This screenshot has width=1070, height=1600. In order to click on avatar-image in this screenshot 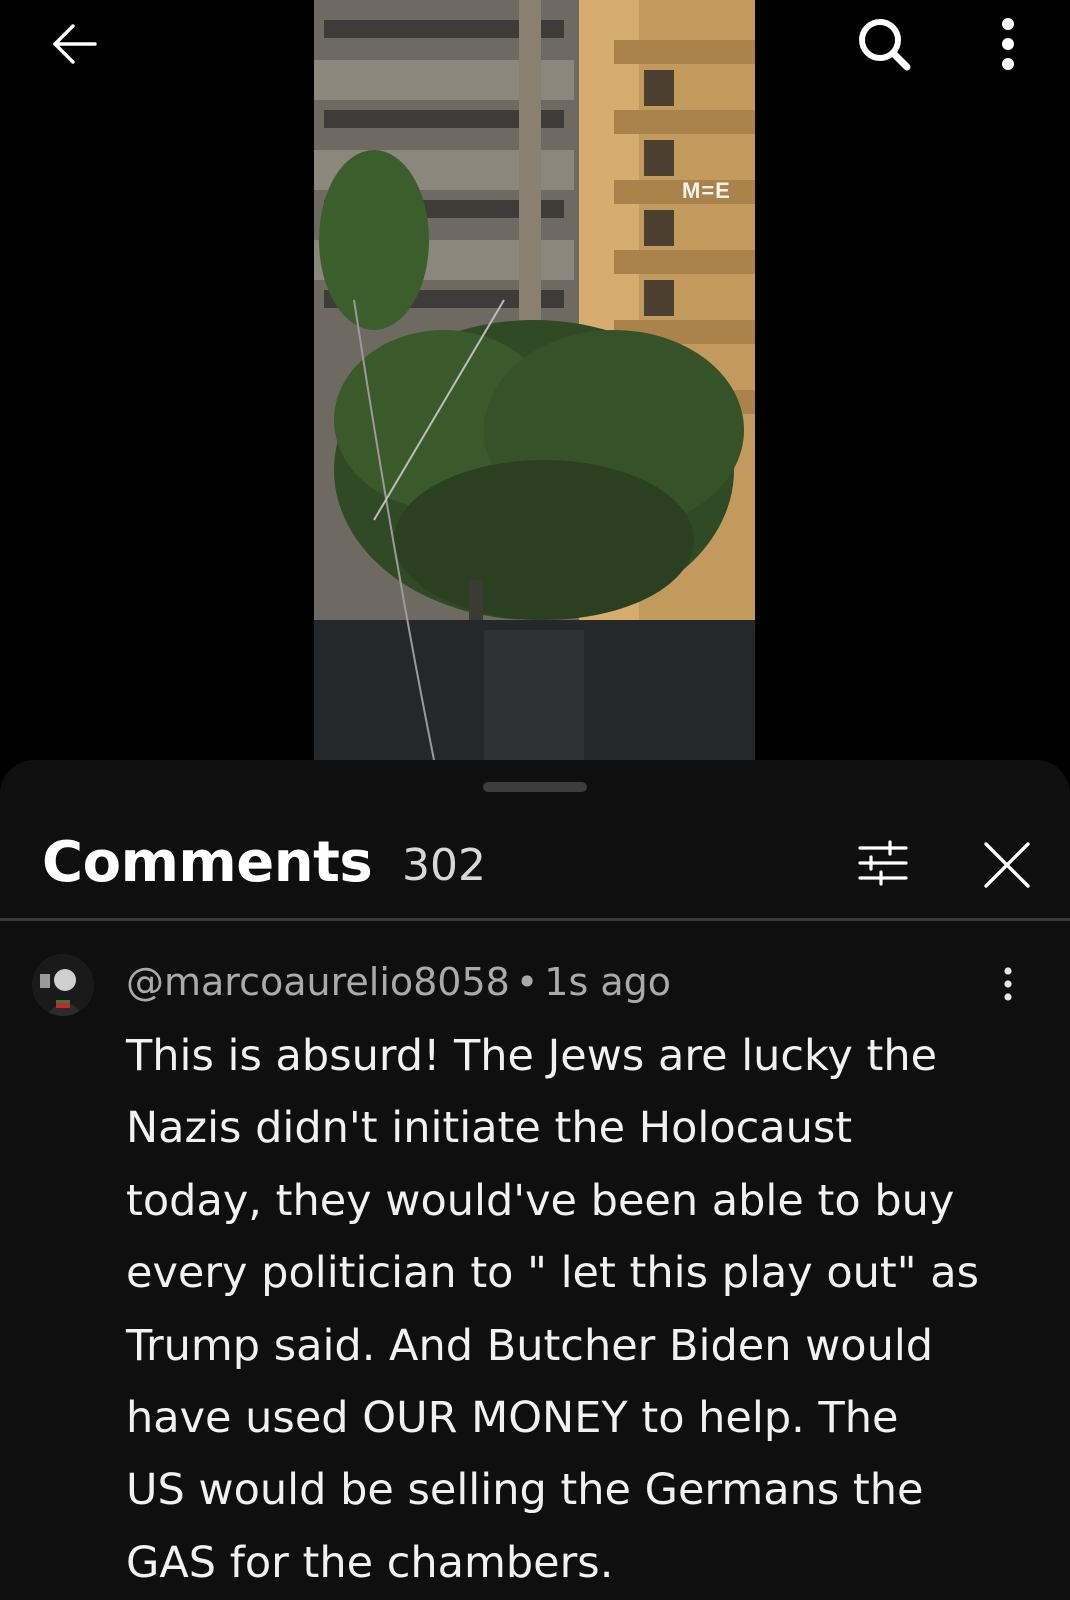, I will do `click(63, 985)`.